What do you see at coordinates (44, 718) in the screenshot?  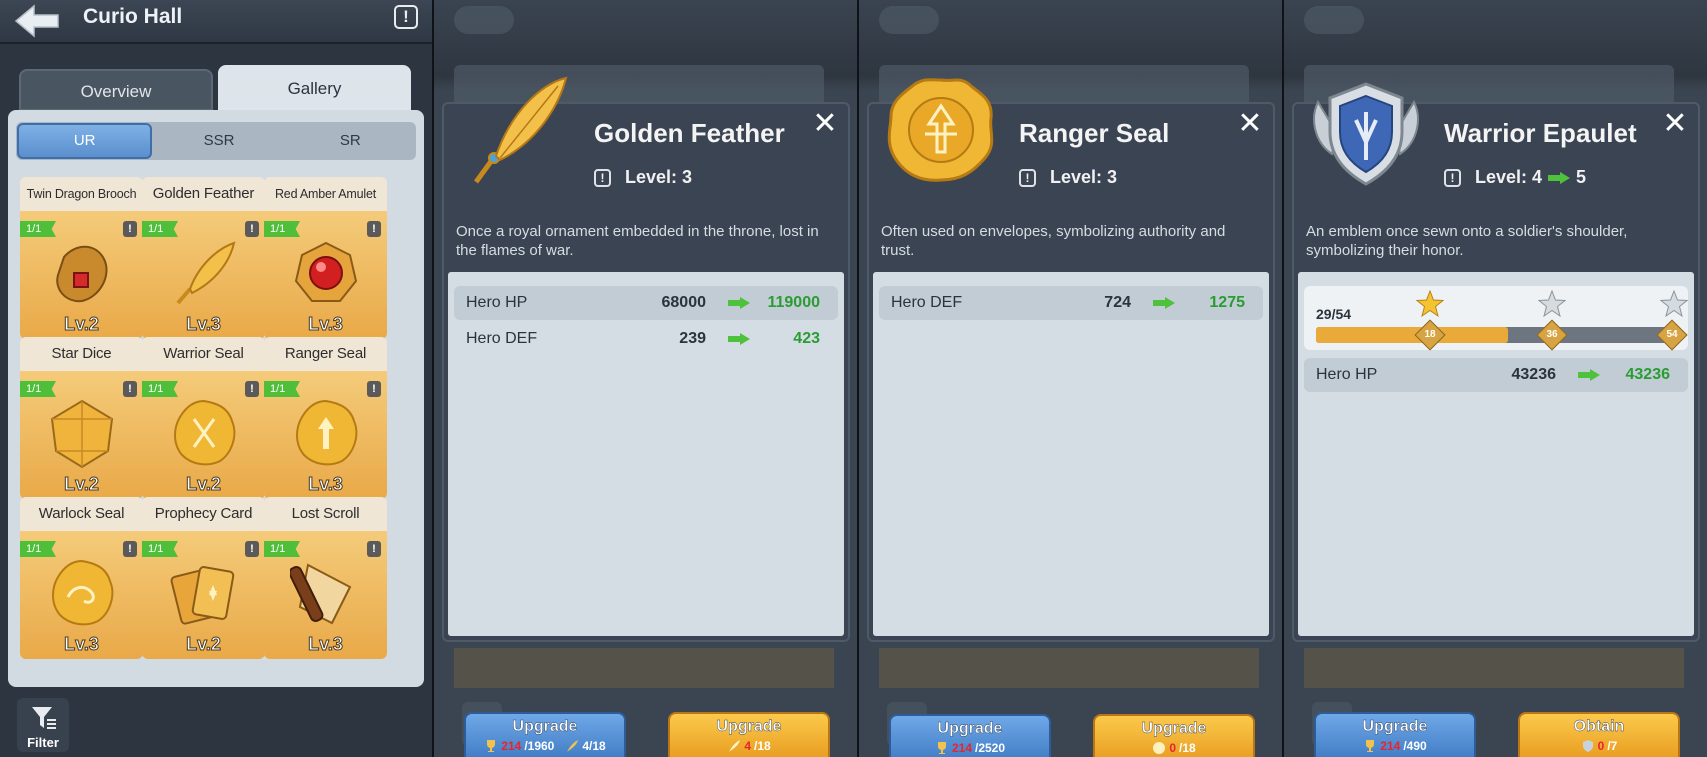 I see `filter-icon` at bounding box center [44, 718].